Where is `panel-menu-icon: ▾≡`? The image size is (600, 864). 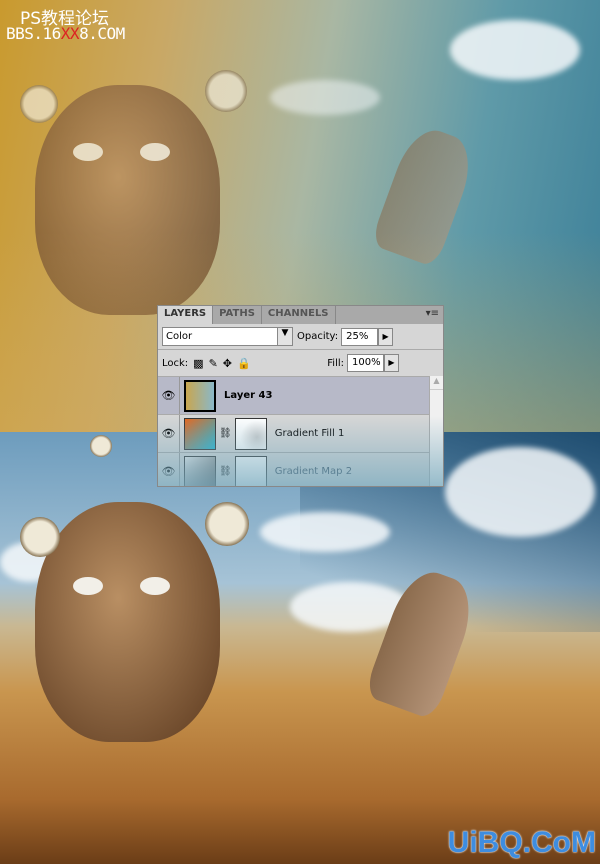
panel-menu-icon: ▾≡ is located at coordinates (432, 313).